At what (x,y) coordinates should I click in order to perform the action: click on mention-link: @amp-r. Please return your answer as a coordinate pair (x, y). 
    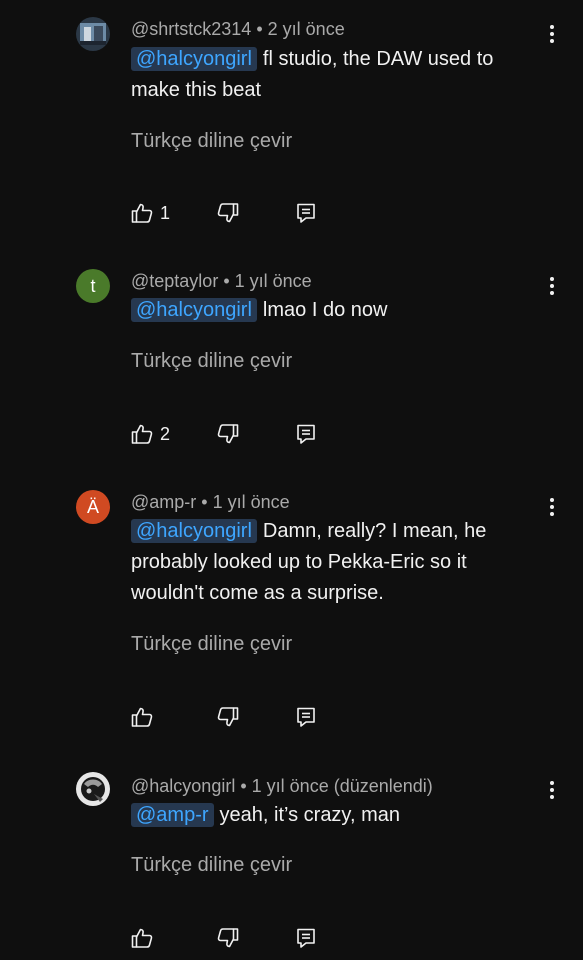
    Looking at the image, I should click on (172, 815).